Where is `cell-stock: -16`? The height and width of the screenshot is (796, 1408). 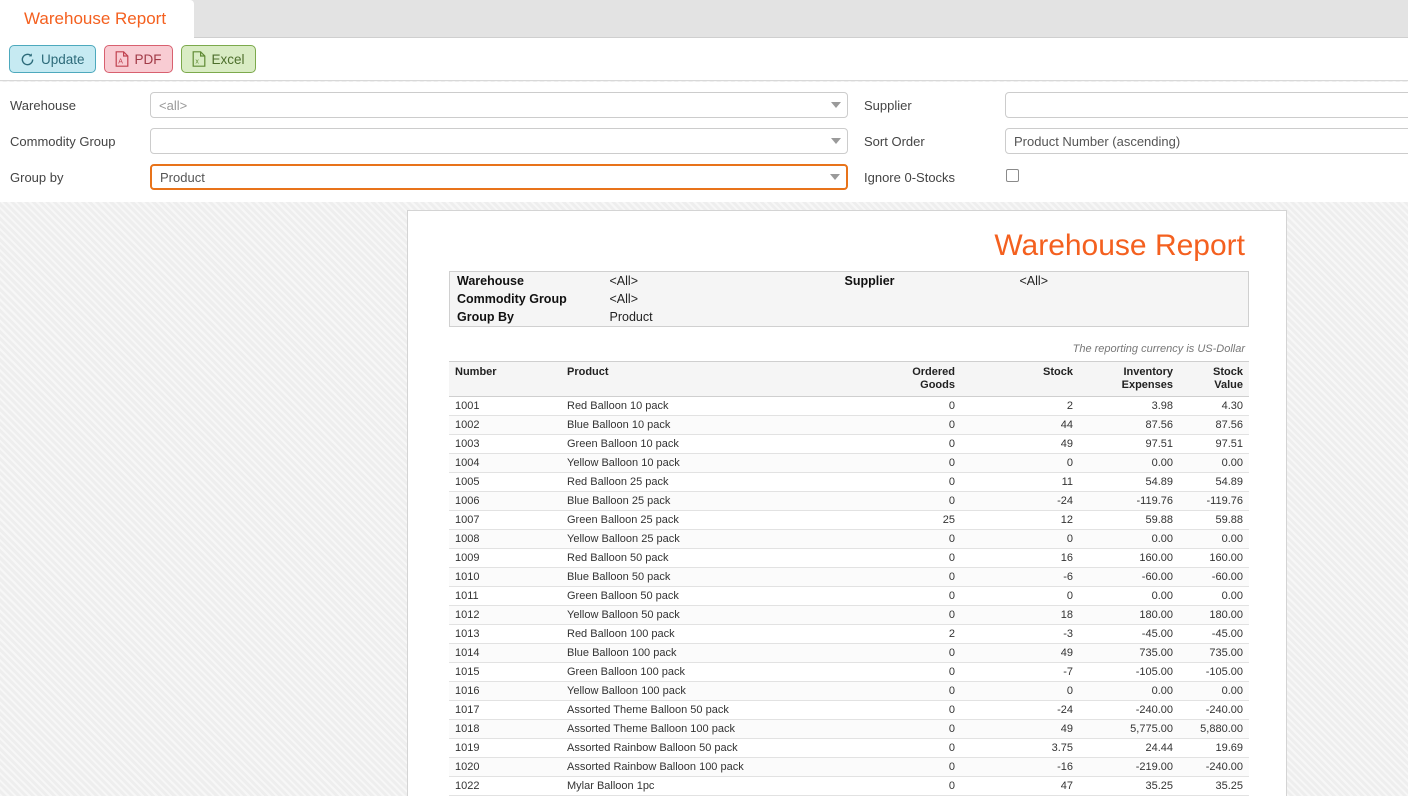 cell-stock: -16 is located at coordinates (1020, 767).